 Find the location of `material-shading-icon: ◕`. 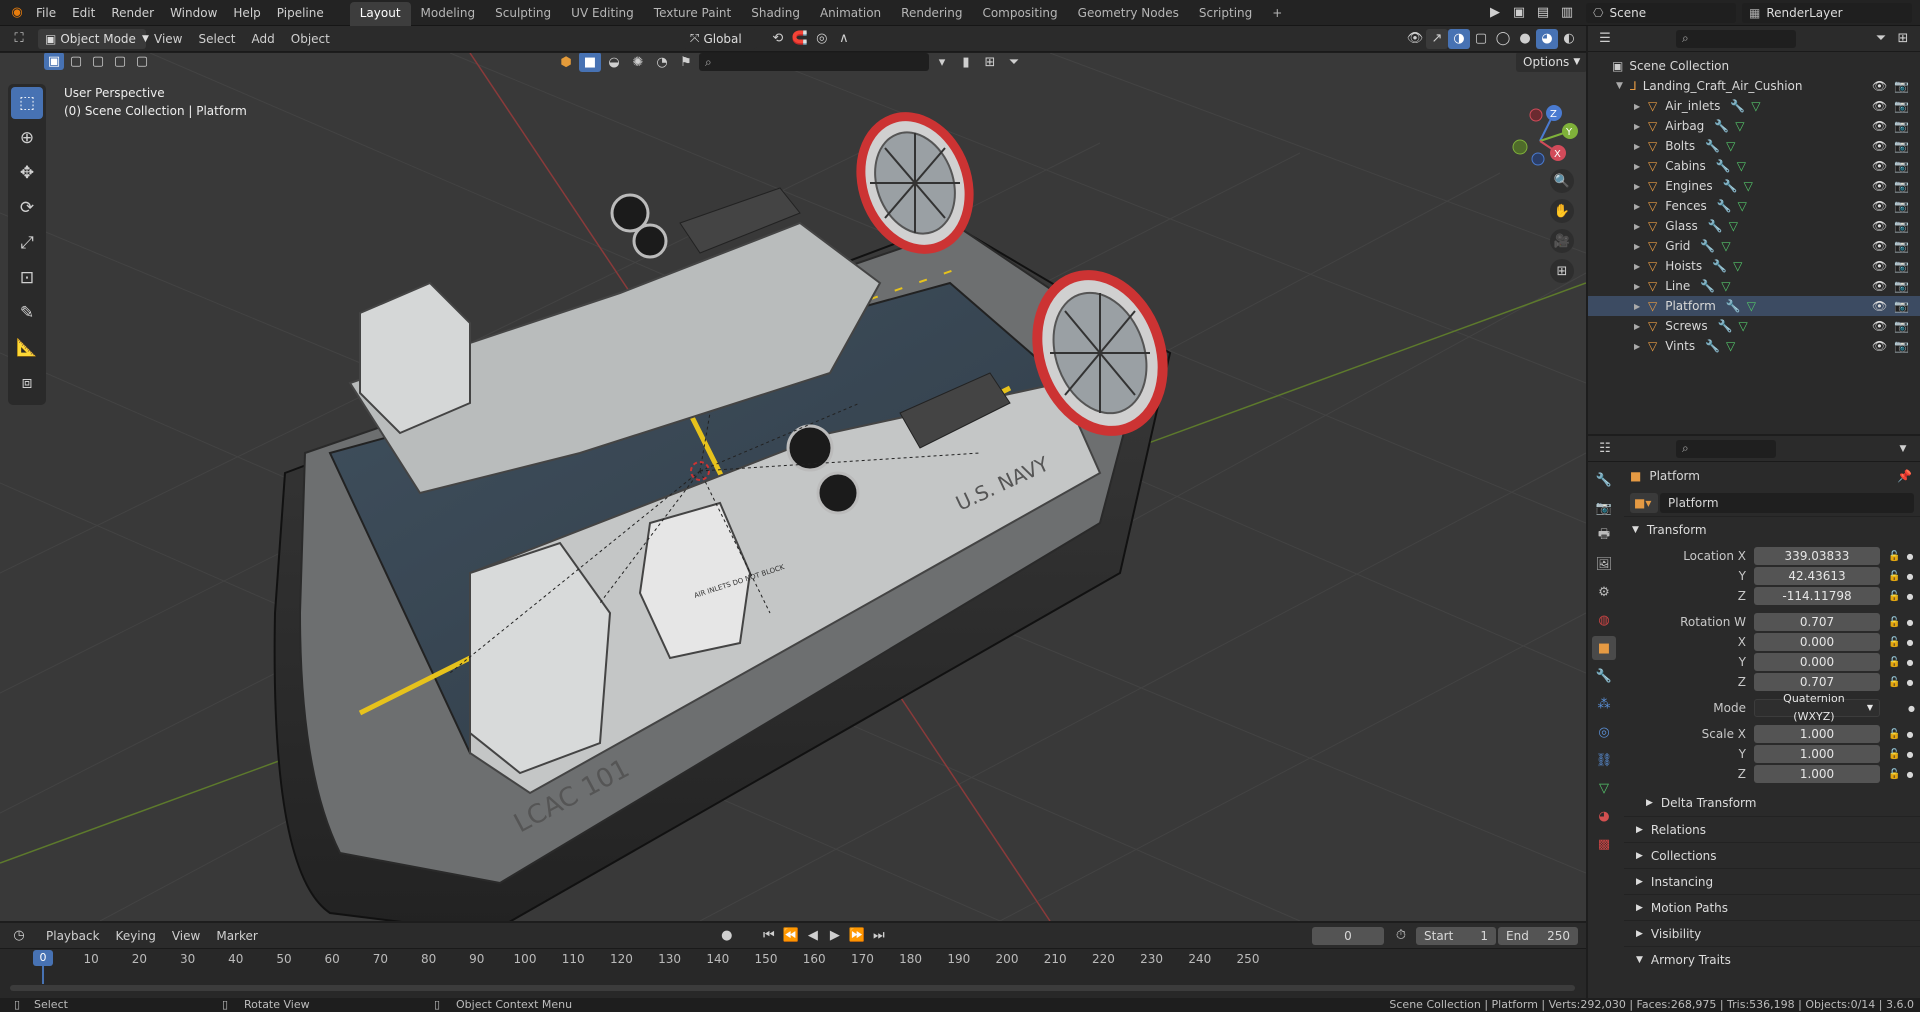

material-shading-icon: ◕ is located at coordinates (1547, 38).